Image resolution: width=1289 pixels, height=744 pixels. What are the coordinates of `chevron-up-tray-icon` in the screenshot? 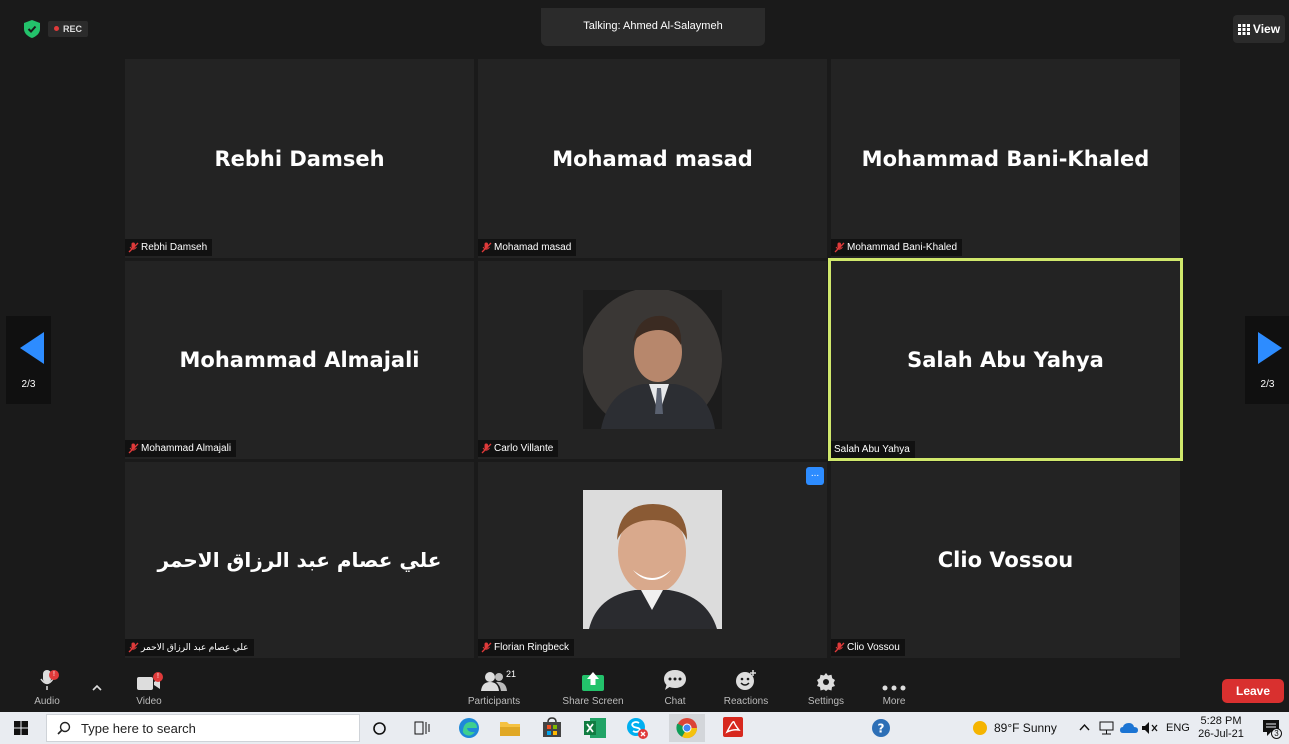 It's located at (1084, 727).